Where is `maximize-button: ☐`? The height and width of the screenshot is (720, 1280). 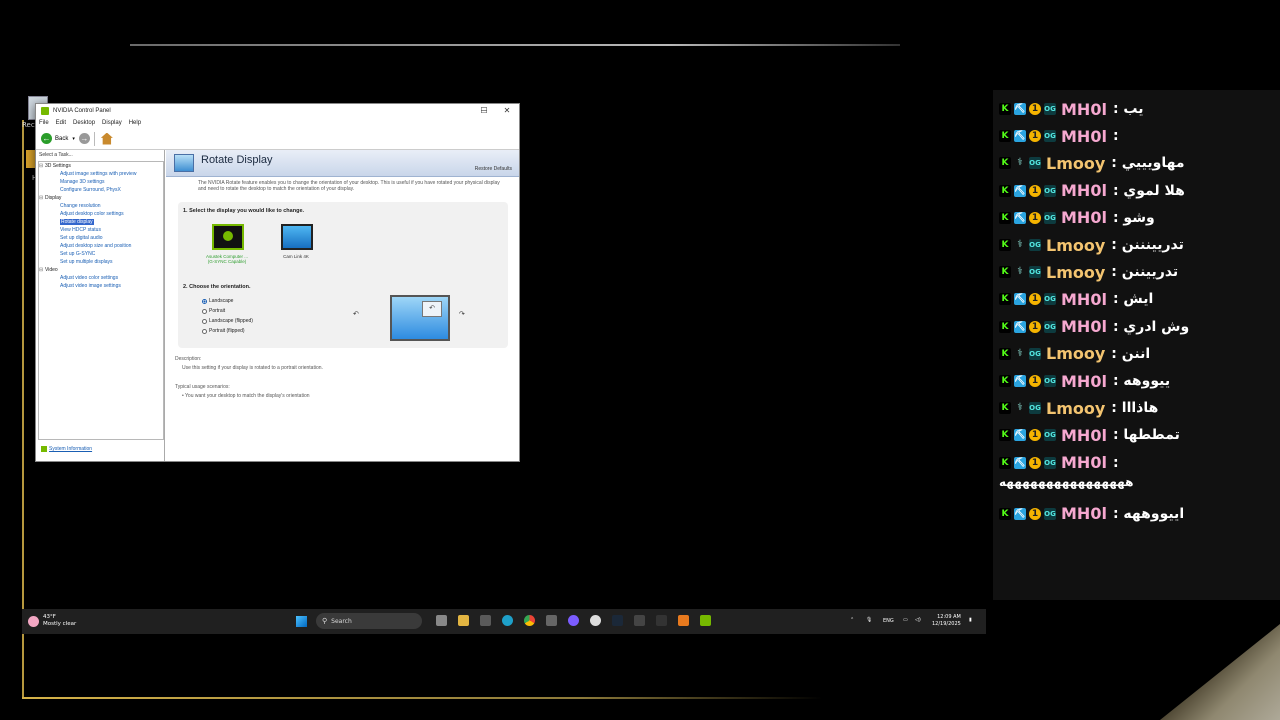
maximize-button: ☐ is located at coordinates (484, 111).